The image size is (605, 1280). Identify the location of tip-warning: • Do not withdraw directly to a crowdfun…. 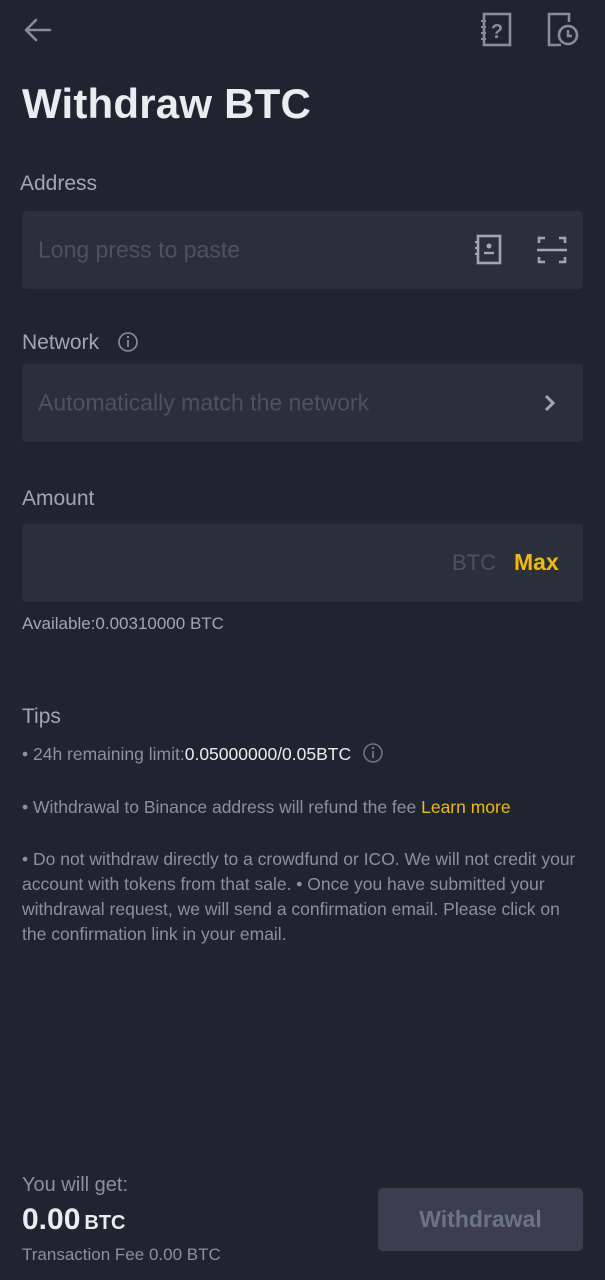
(299, 896).